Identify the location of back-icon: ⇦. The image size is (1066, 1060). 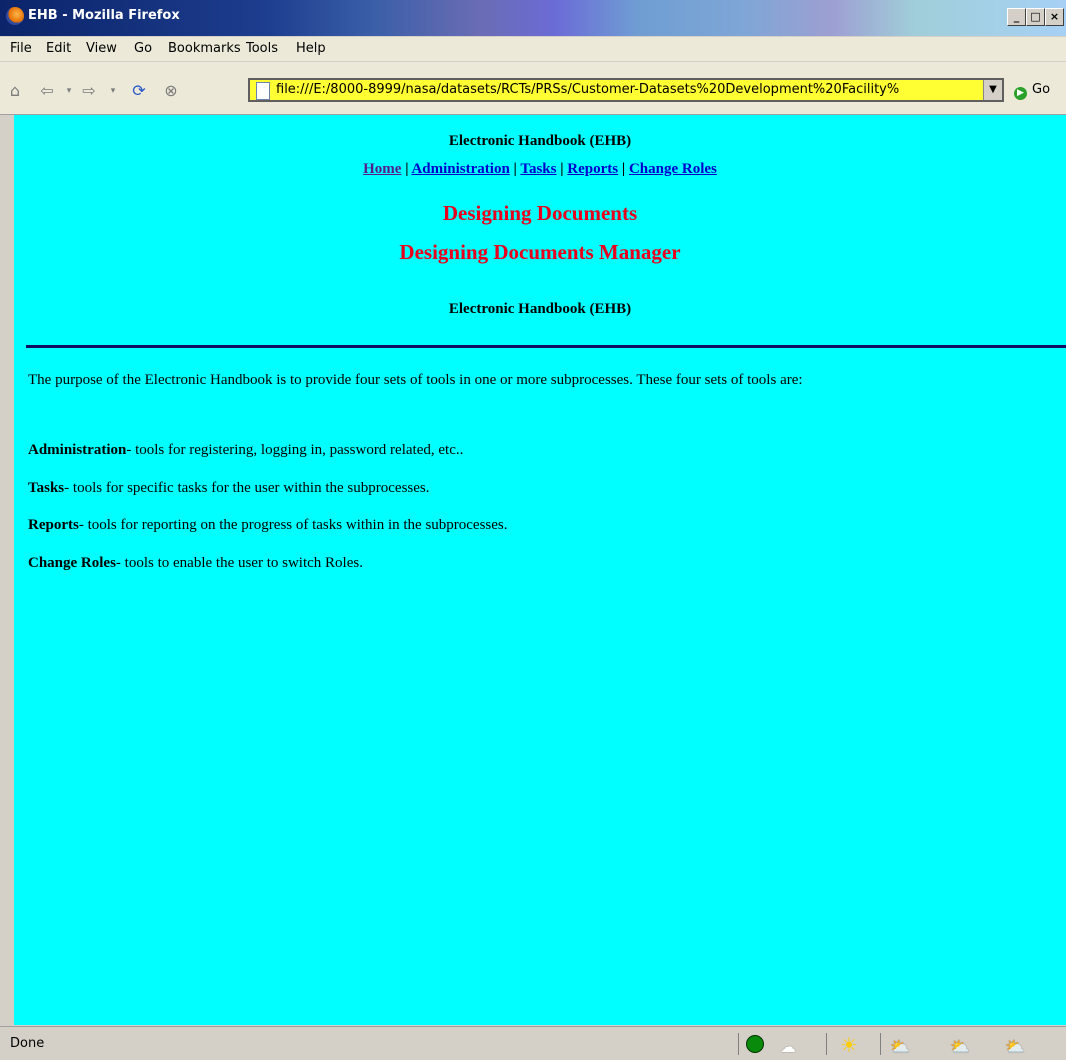
(47, 91).